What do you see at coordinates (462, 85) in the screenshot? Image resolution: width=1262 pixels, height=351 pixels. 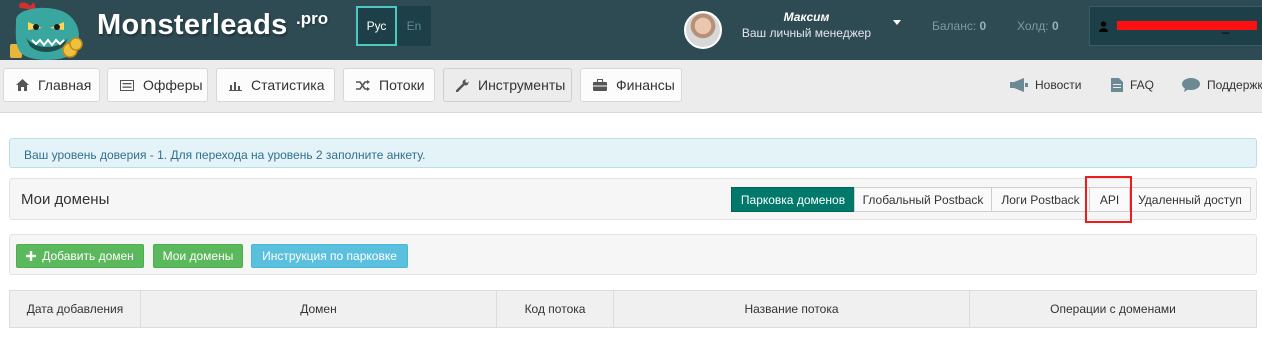 I see `wrench-icon` at bounding box center [462, 85].